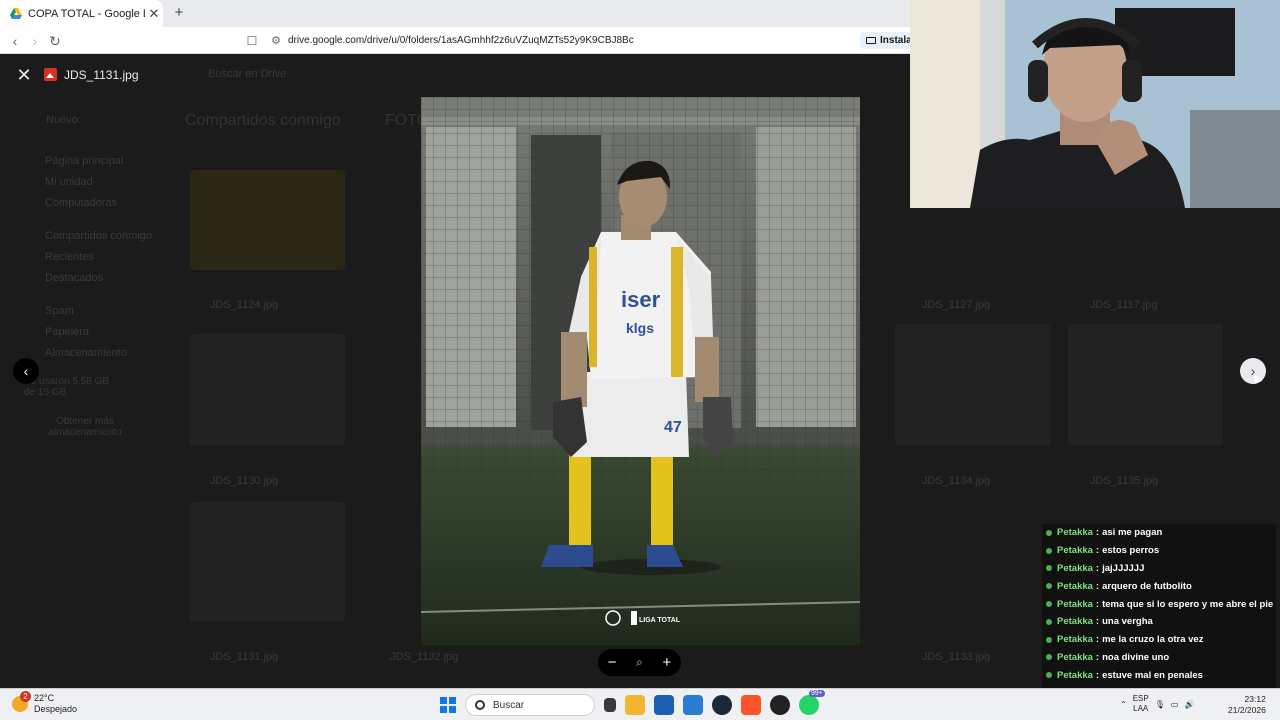 The height and width of the screenshot is (720, 1280). I want to click on ghost-file-2: JDS_1127.jpg, so click(956, 305).